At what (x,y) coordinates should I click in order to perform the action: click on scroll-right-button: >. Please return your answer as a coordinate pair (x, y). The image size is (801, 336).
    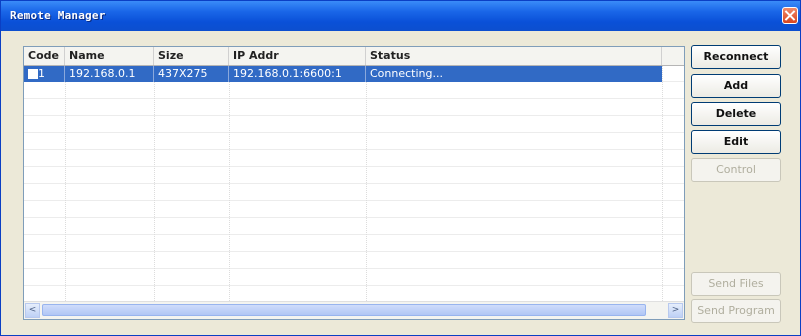
    Looking at the image, I should click on (675, 310).